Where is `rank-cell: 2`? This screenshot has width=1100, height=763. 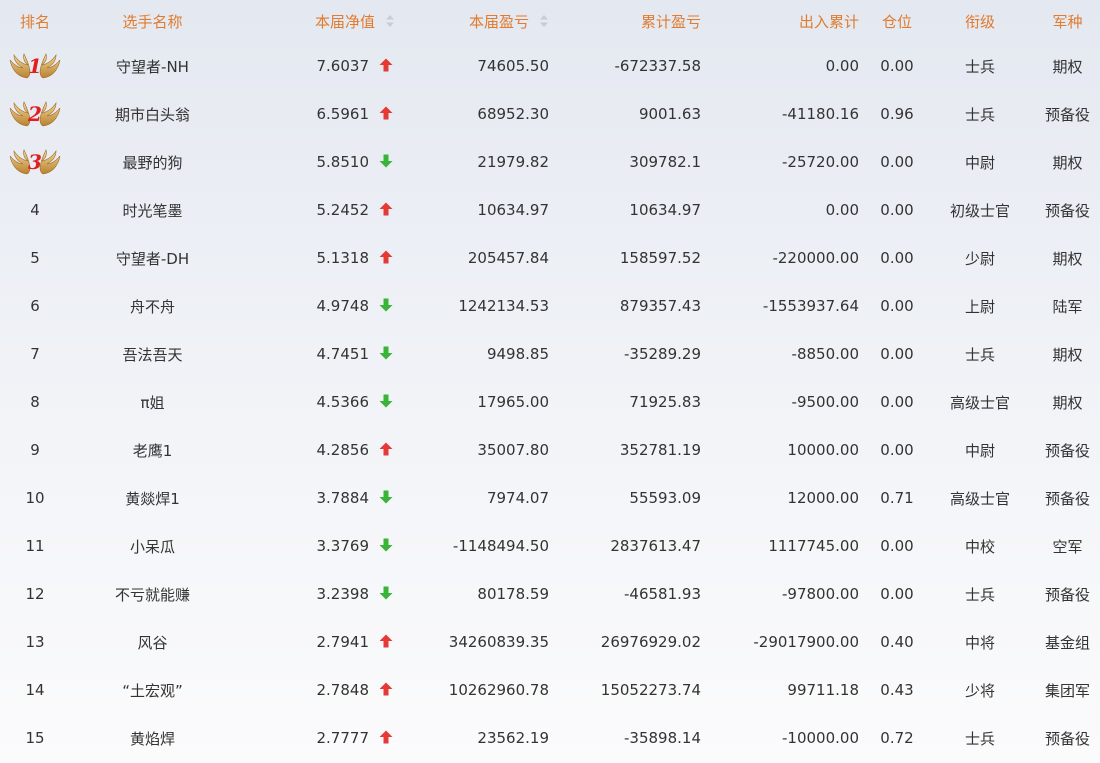
rank-cell: 2 is located at coordinates (35, 114).